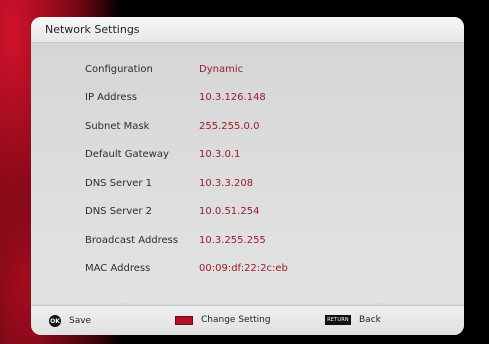 The width and height of the screenshot is (489, 344). What do you see at coordinates (132, 240) in the screenshot?
I see `setting-label: Broadcast Address` at bounding box center [132, 240].